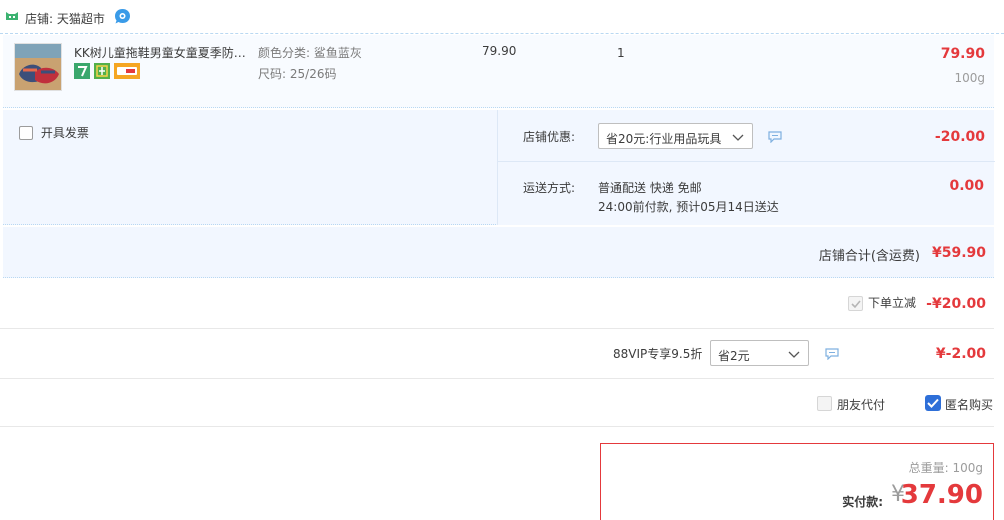 The image size is (1004, 520). I want to click on quantity: 1, so click(621, 53).